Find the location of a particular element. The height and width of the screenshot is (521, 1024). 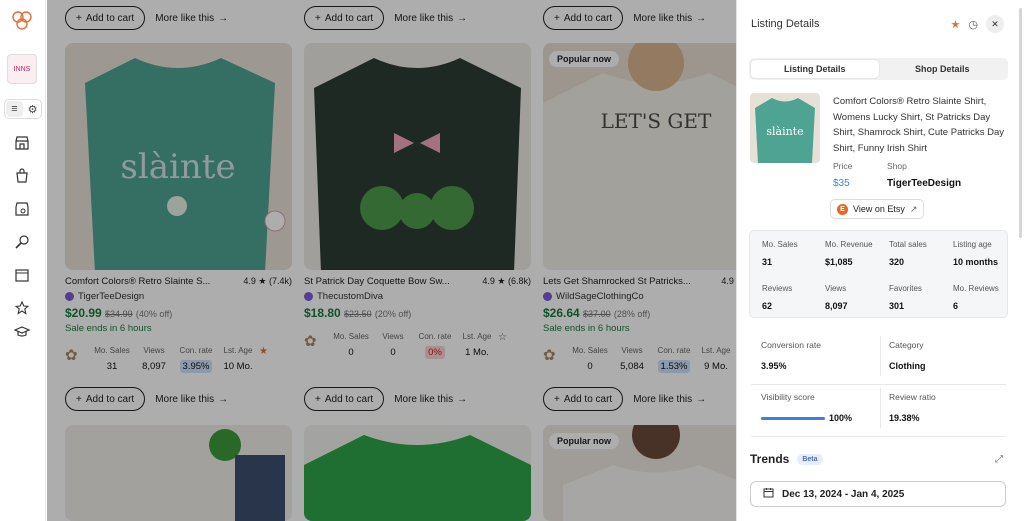

price-label: Price is located at coordinates (843, 166).